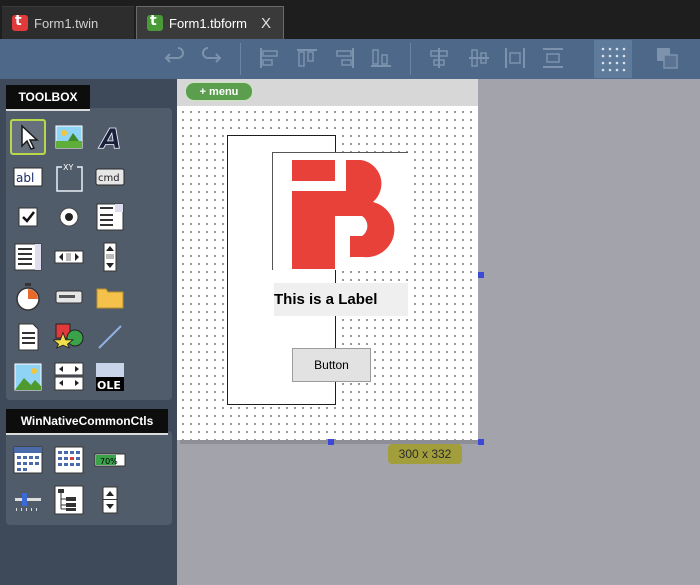  I want to click on tab-form1-tbform: Form1.tbform X, so click(210, 22).